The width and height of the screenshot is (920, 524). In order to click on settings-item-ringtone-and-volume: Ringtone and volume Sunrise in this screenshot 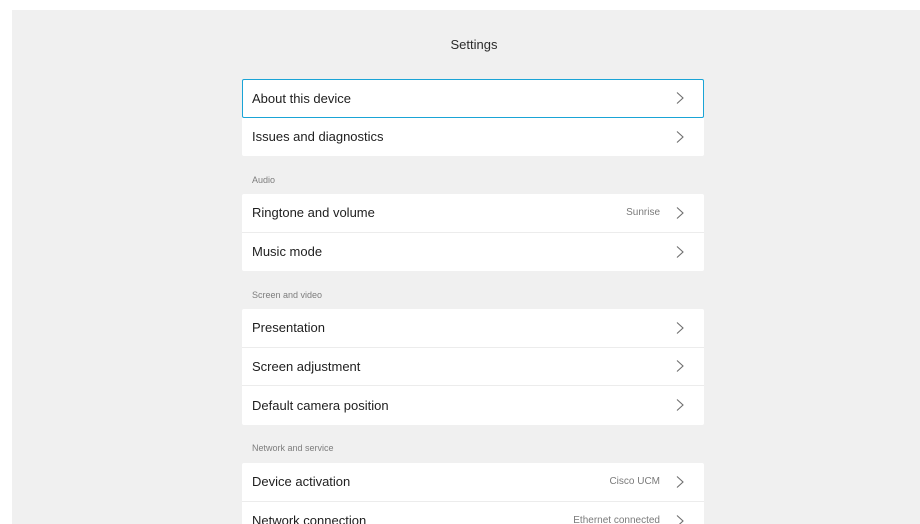, I will do `click(473, 213)`.